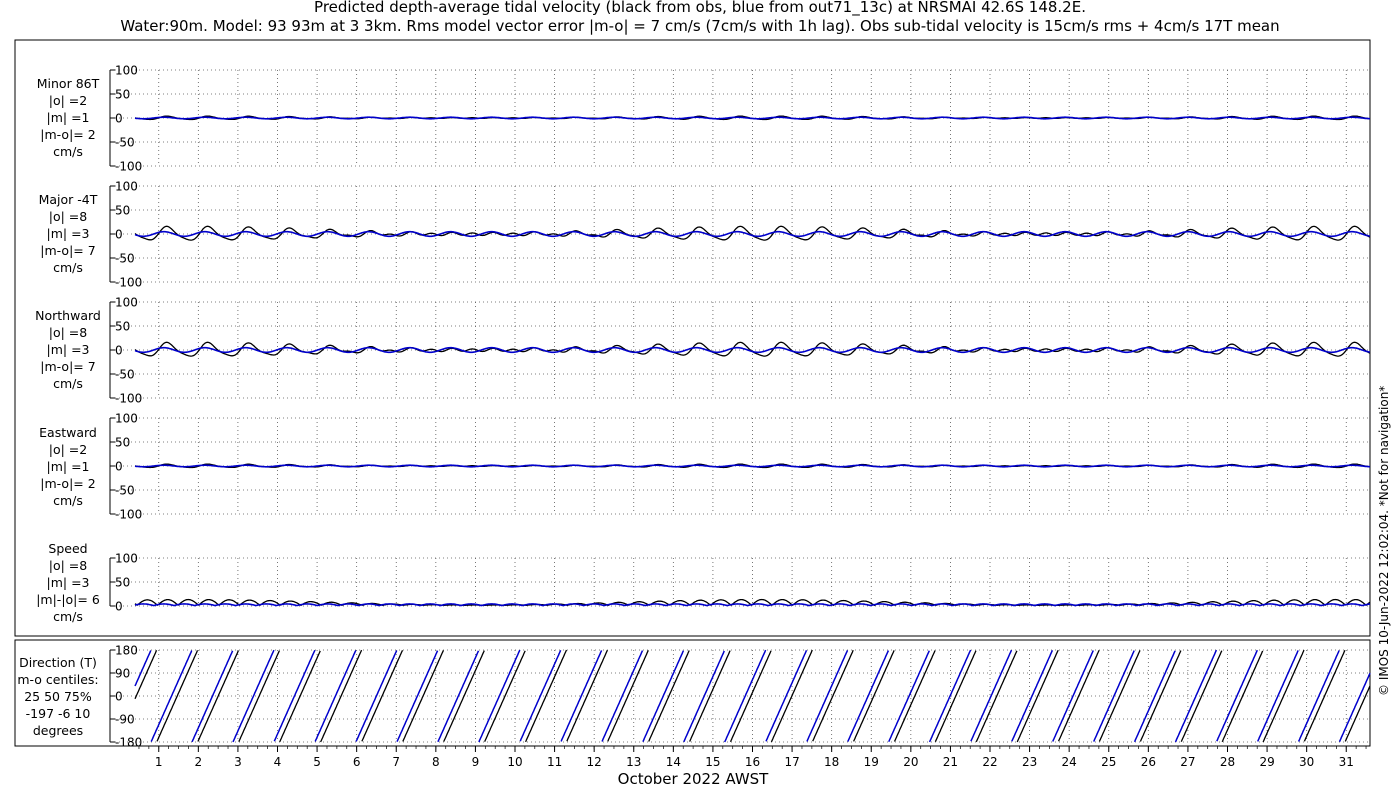 Image resolution: width=1400 pixels, height=800 pixels. I want to click on x-tick-label: 30, so click(1306, 762).